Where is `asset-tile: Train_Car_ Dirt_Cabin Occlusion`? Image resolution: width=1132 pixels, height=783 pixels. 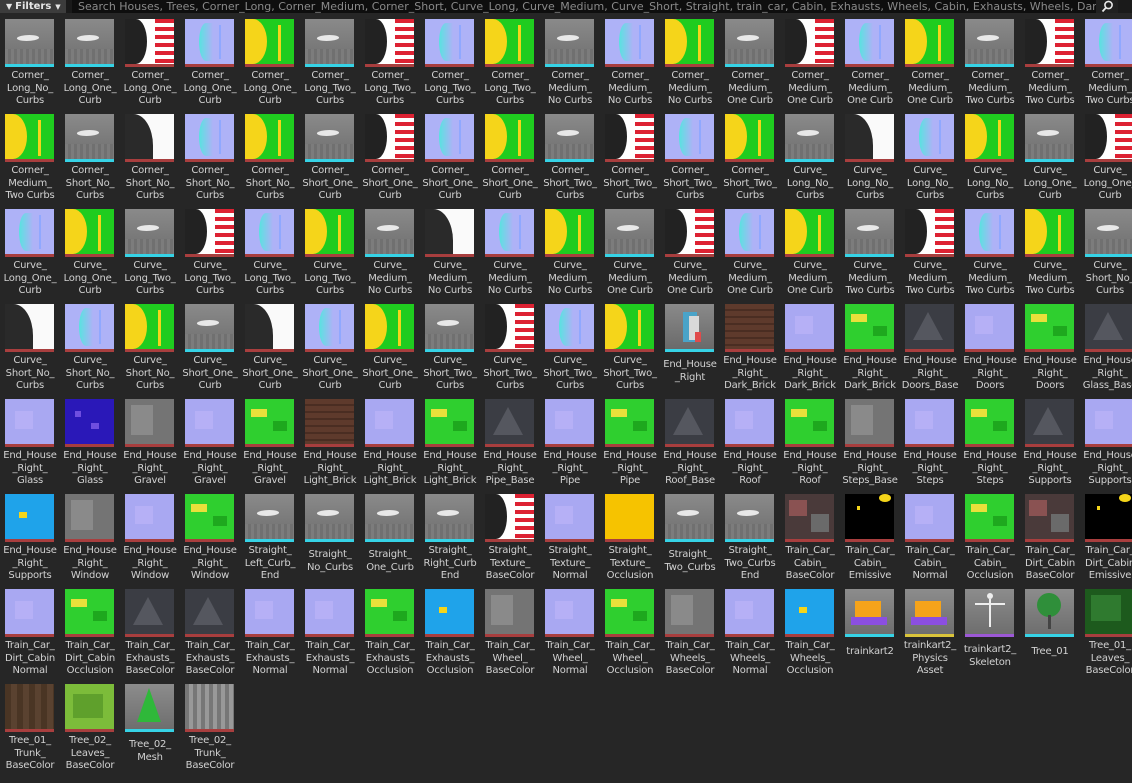
asset-tile: Train_Car_ Dirt_Cabin Occlusion is located at coordinates (90, 631).